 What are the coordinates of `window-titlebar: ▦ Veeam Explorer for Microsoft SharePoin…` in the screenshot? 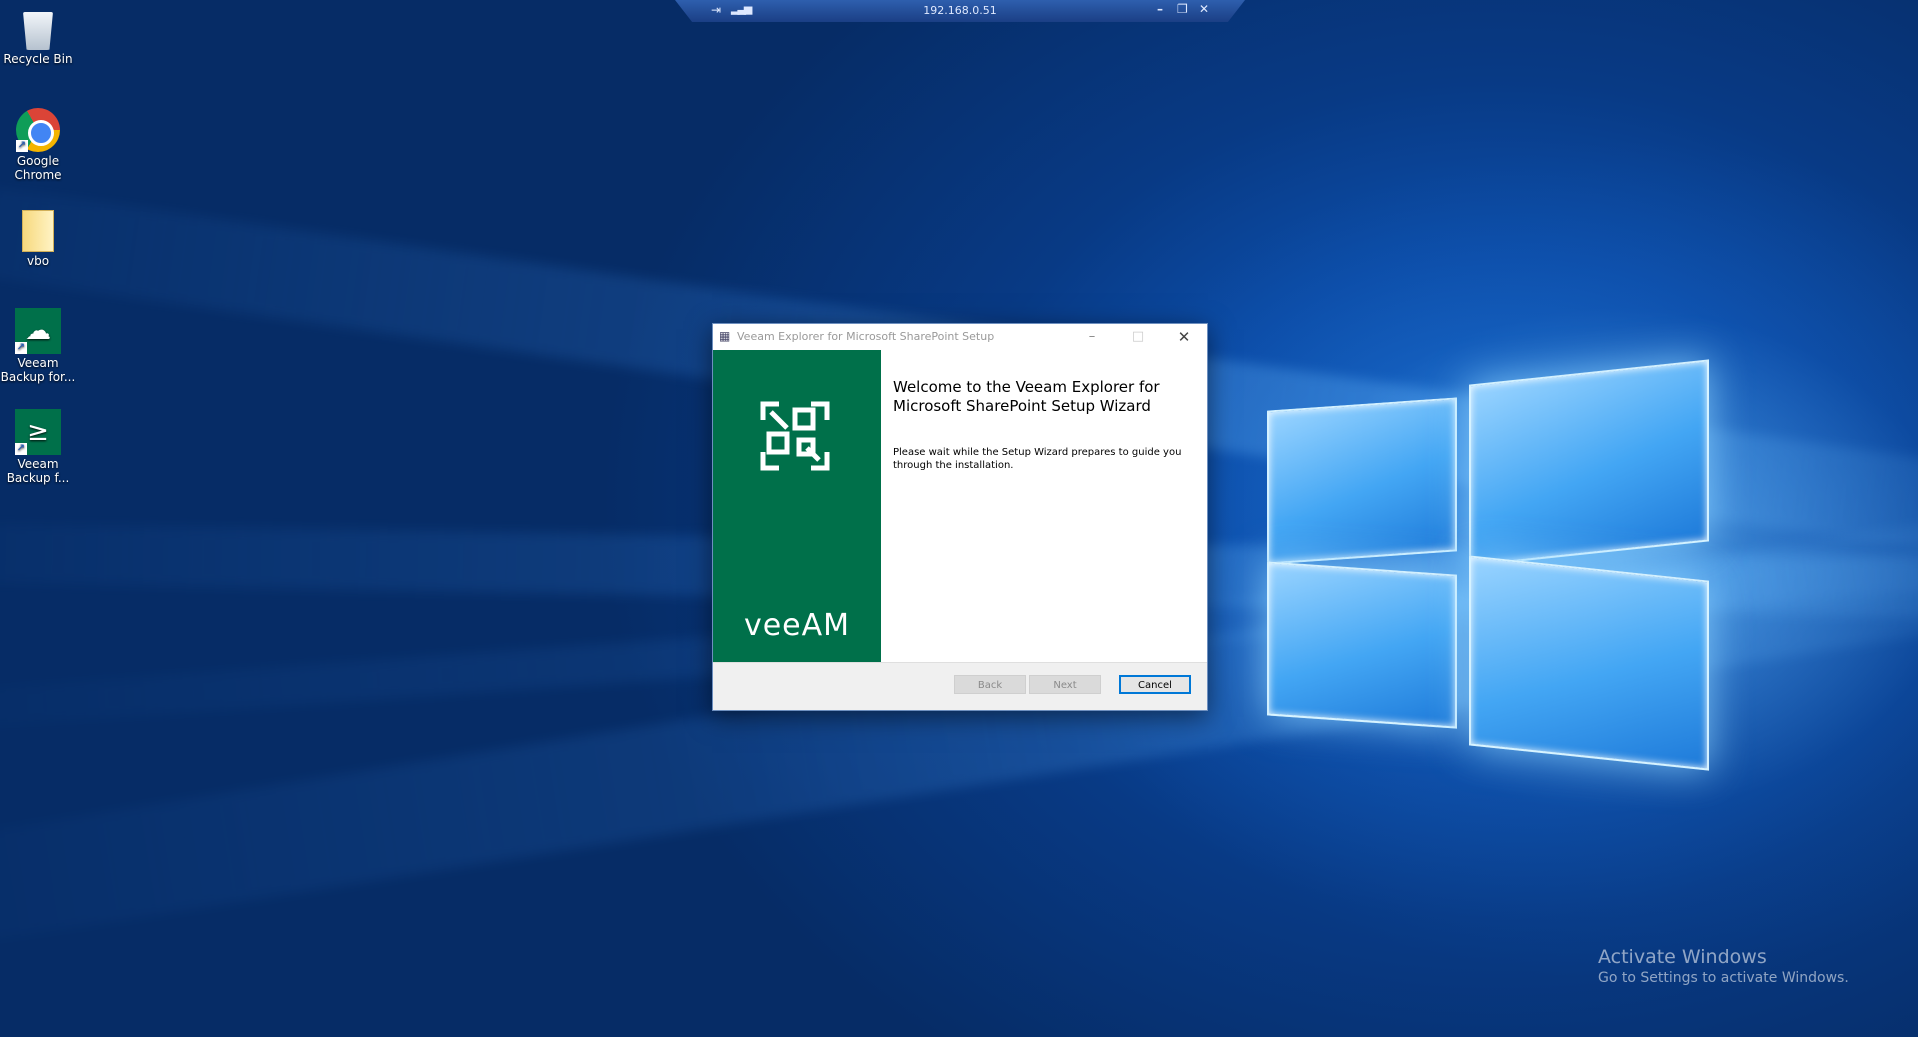 It's located at (960, 337).